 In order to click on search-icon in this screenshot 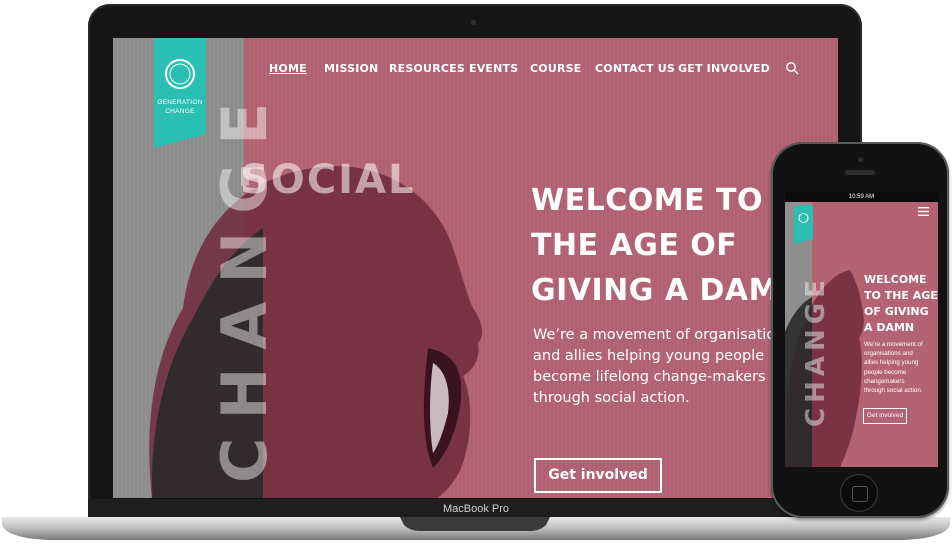, I will do `click(792, 68)`.